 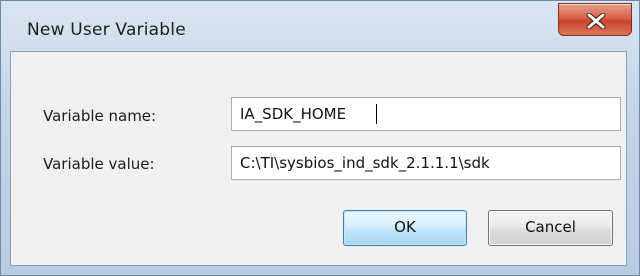 I want to click on close-icon, so click(x=596, y=21).